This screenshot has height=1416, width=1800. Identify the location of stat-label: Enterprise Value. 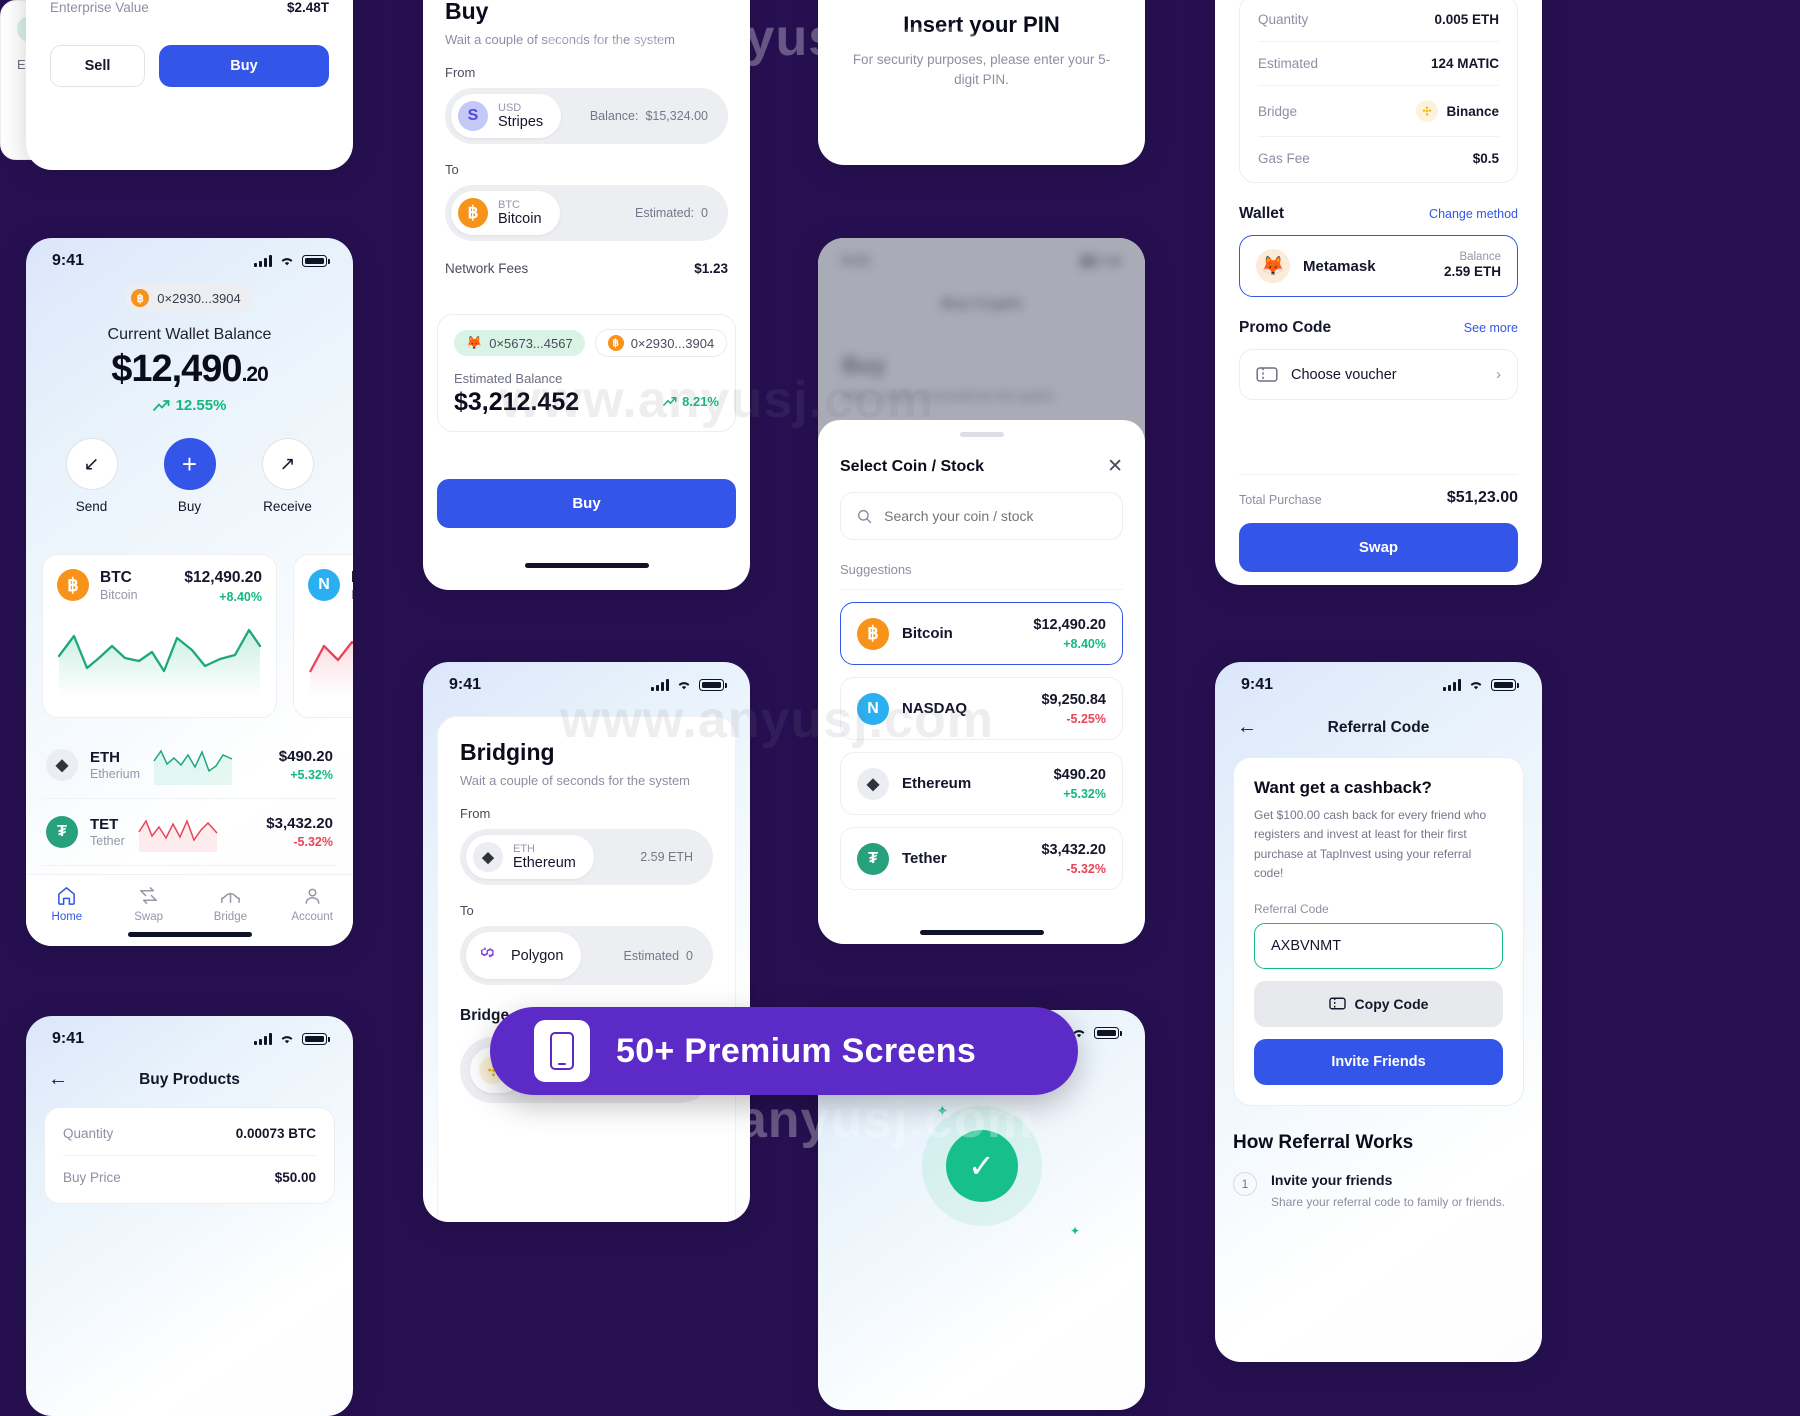
(99, 7).